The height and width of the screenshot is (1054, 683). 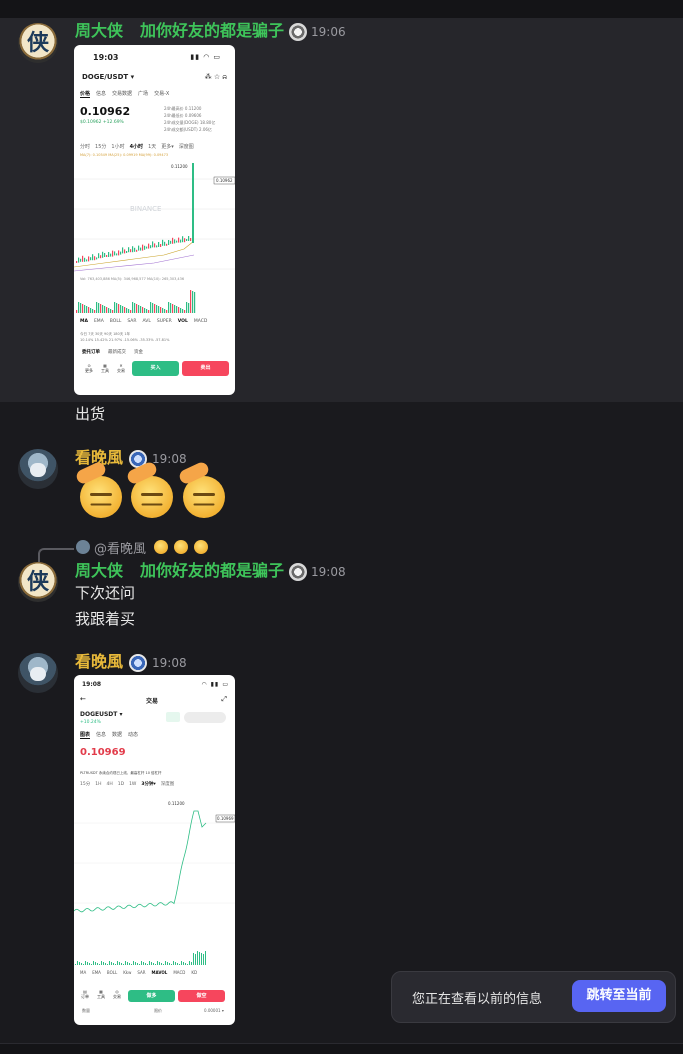 I want to click on header-title: 交易, so click(x=152, y=701).